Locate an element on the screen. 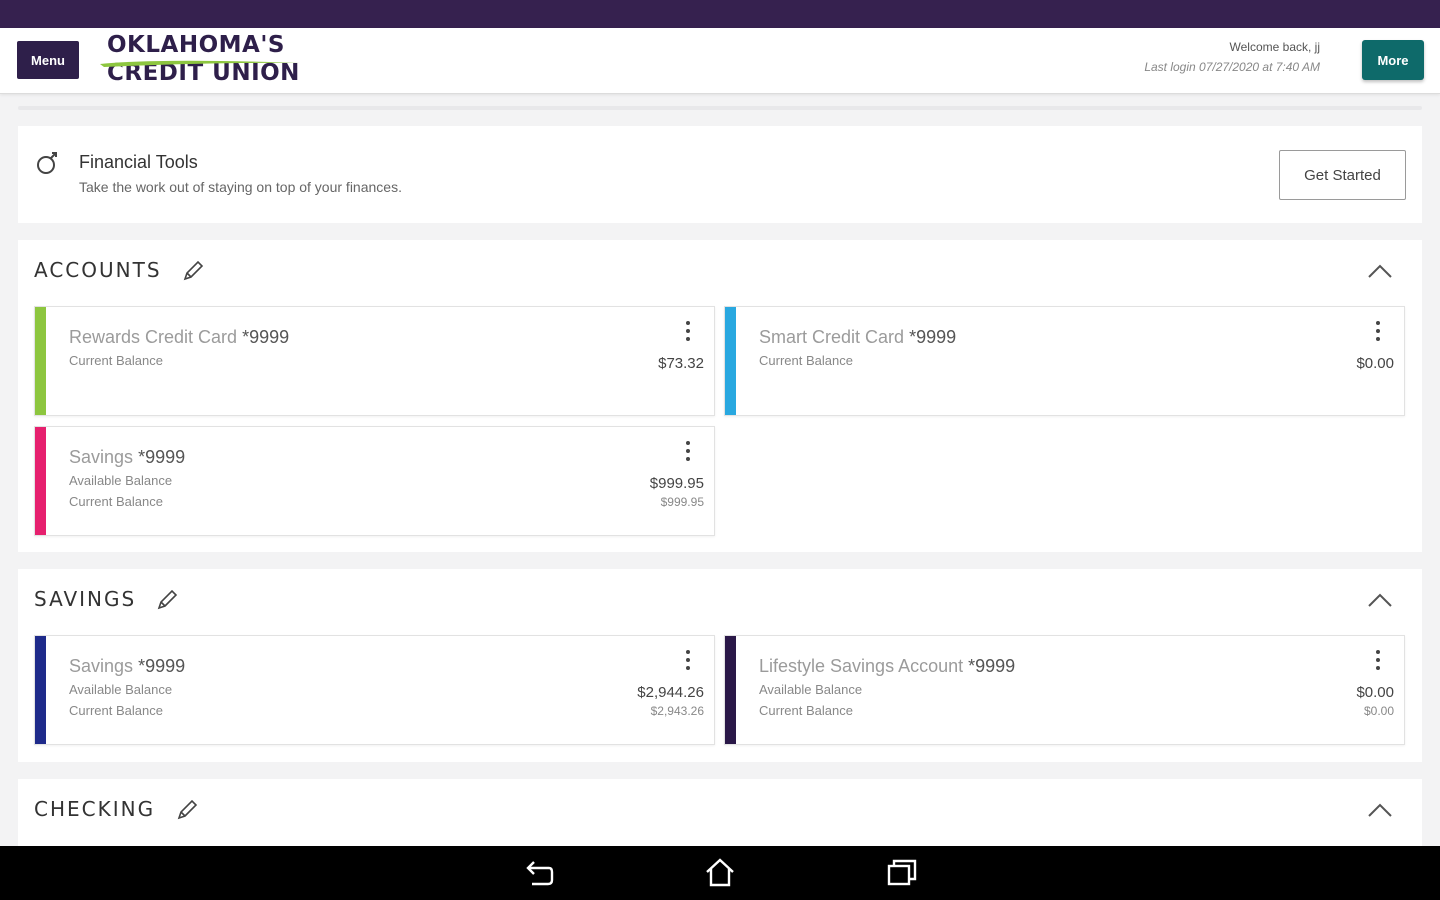 The image size is (1440, 900). current-balance-amount: $2,943.26 is located at coordinates (677, 711).